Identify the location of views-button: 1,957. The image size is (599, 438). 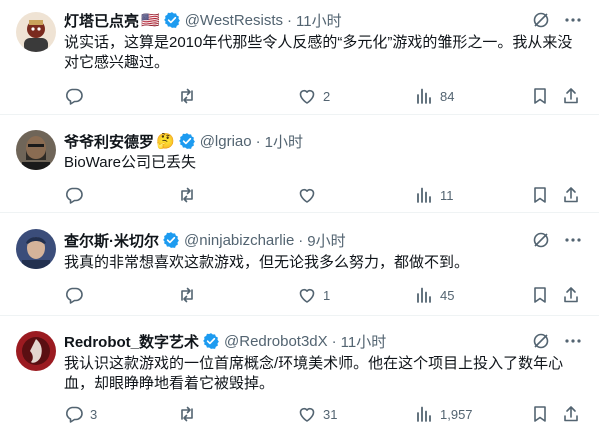
(443, 414).